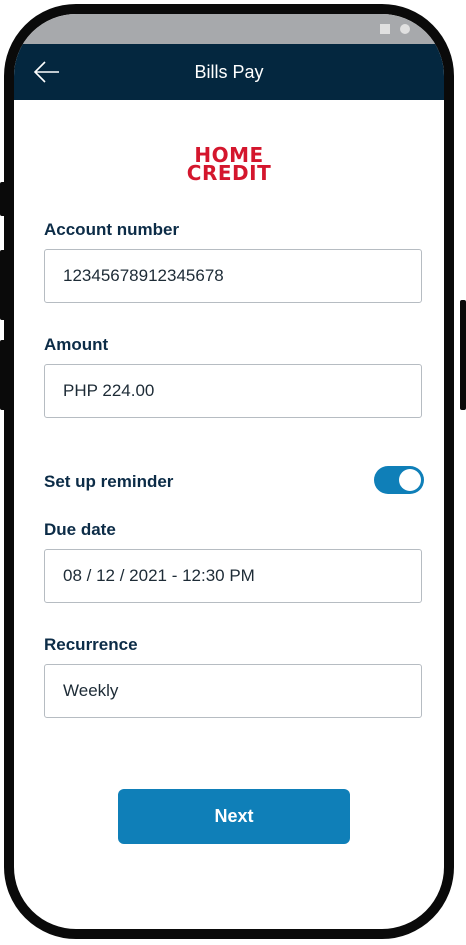 The image size is (466, 945). I want to click on due-date-field: 08 / 12 / 2021 - 12:30 PM, so click(233, 576).